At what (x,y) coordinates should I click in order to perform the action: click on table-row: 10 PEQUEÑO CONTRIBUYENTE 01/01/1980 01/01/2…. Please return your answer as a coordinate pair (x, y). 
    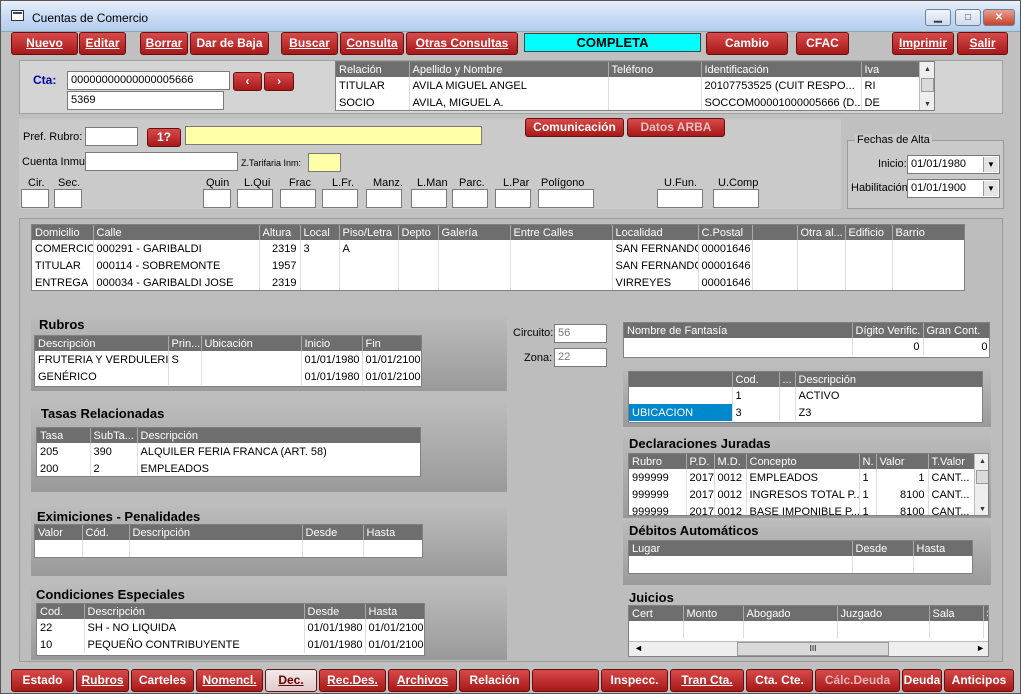
    Looking at the image, I should click on (230, 644).